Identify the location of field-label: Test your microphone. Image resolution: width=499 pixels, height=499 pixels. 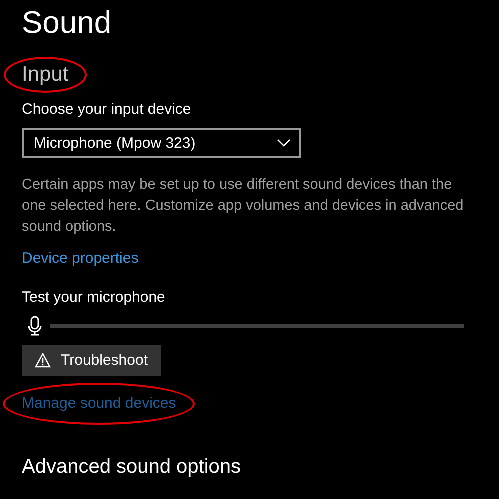
(94, 298).